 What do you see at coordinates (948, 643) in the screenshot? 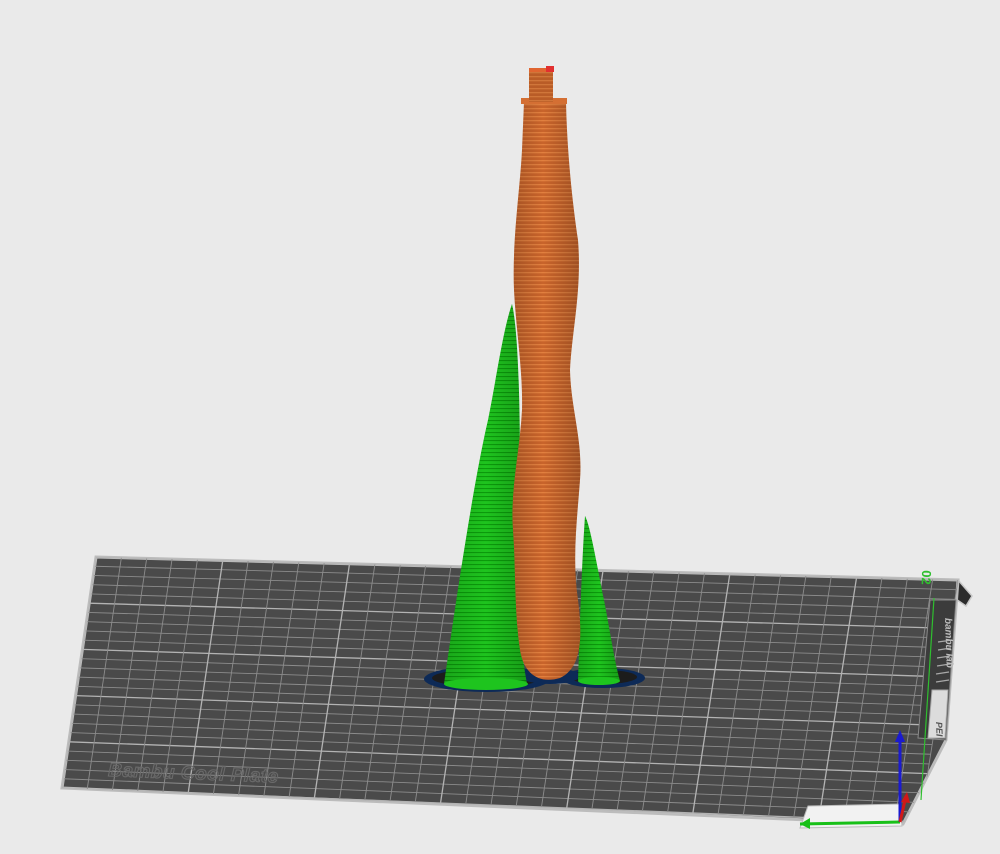
I see `plate-side-text: bambu lab` at bounding box center [948, 643].